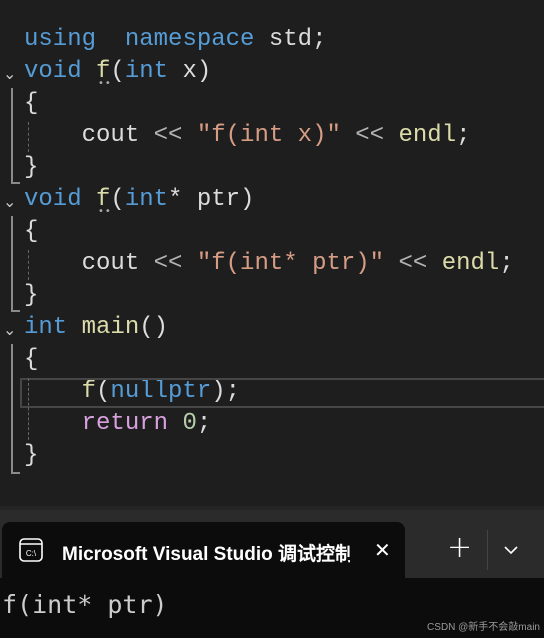 The height and width of the screenshot is (638, 544). I want to click on current-line-highlight, so click(282, 393).